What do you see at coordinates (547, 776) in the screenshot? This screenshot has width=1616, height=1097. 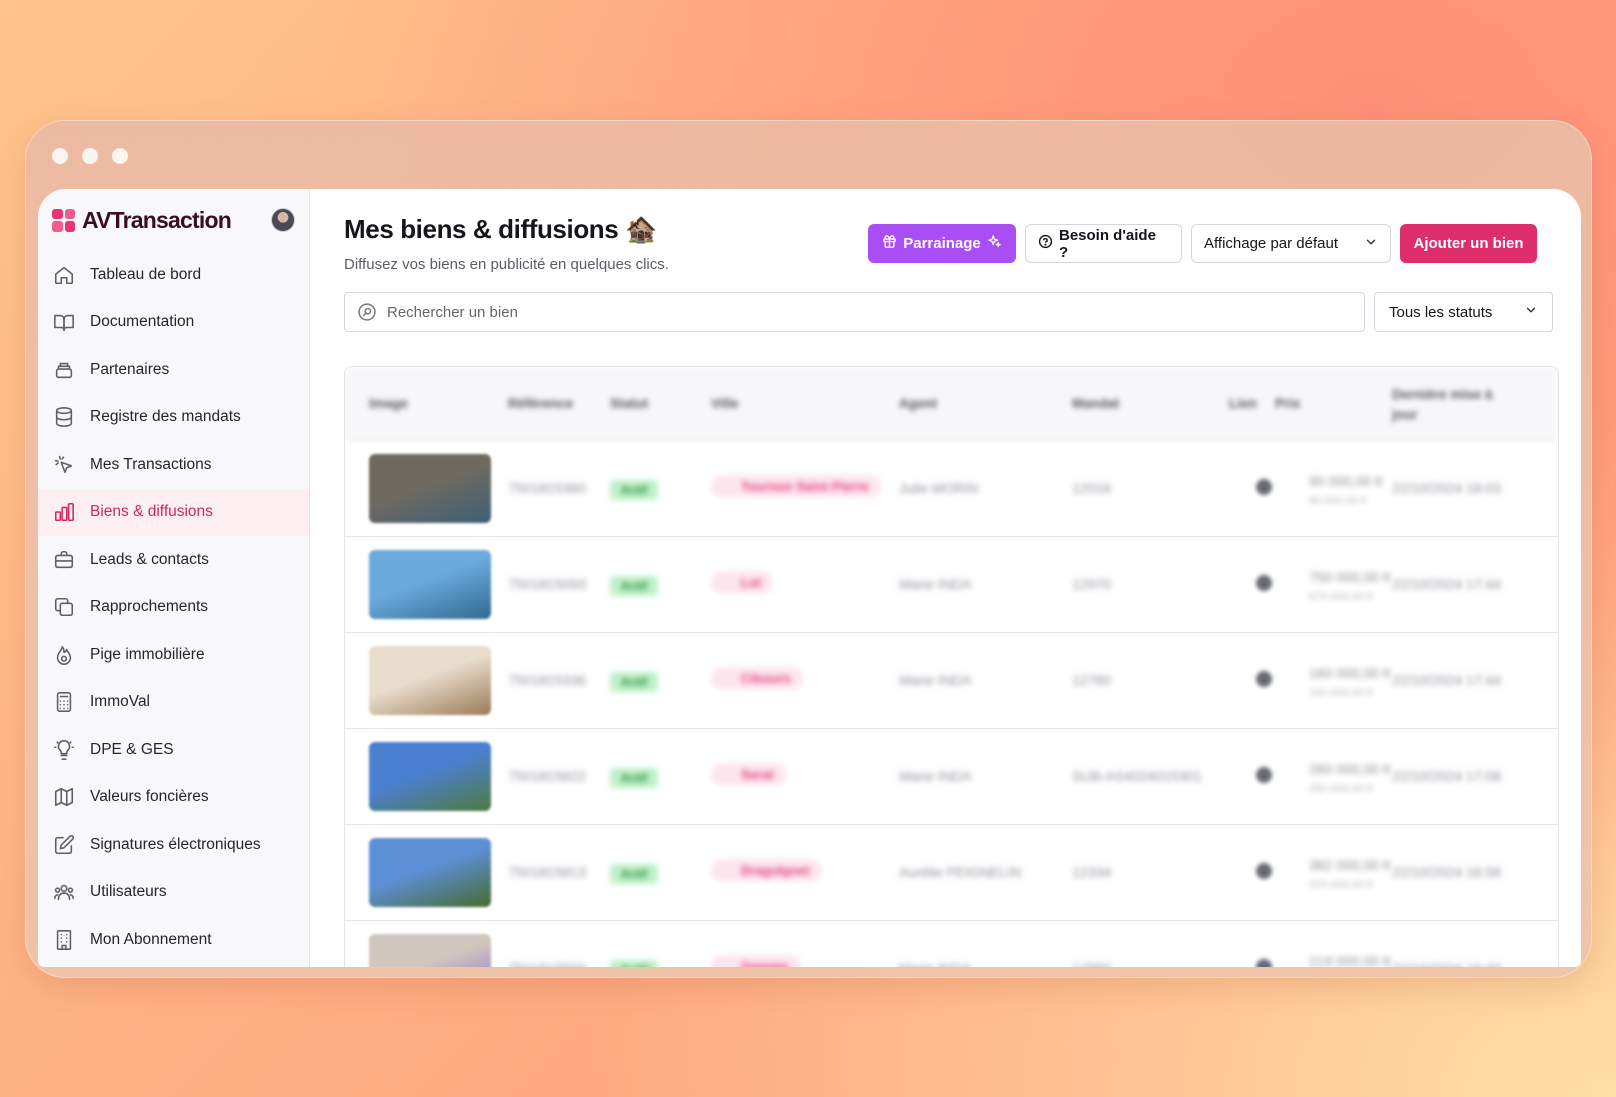 I see `property-reference: 7501815622` at bounding box center [547, 776].